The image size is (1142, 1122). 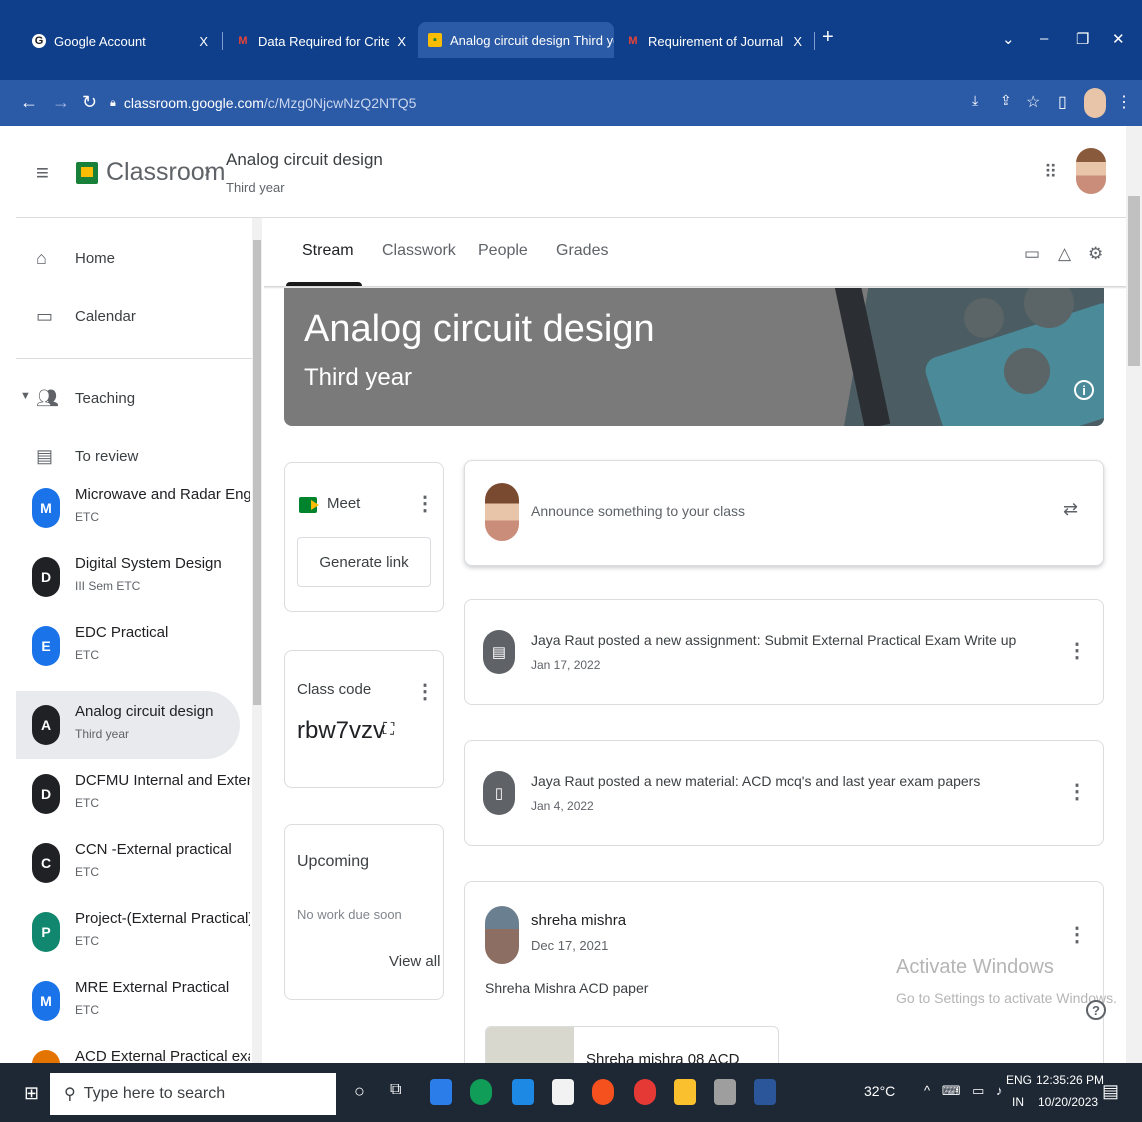 What do you see at coordinates (632, 1044) in the screenshot?
I see `attachment-card: Shreha mishra 08 ACD` at bounding box center [632, 1044].